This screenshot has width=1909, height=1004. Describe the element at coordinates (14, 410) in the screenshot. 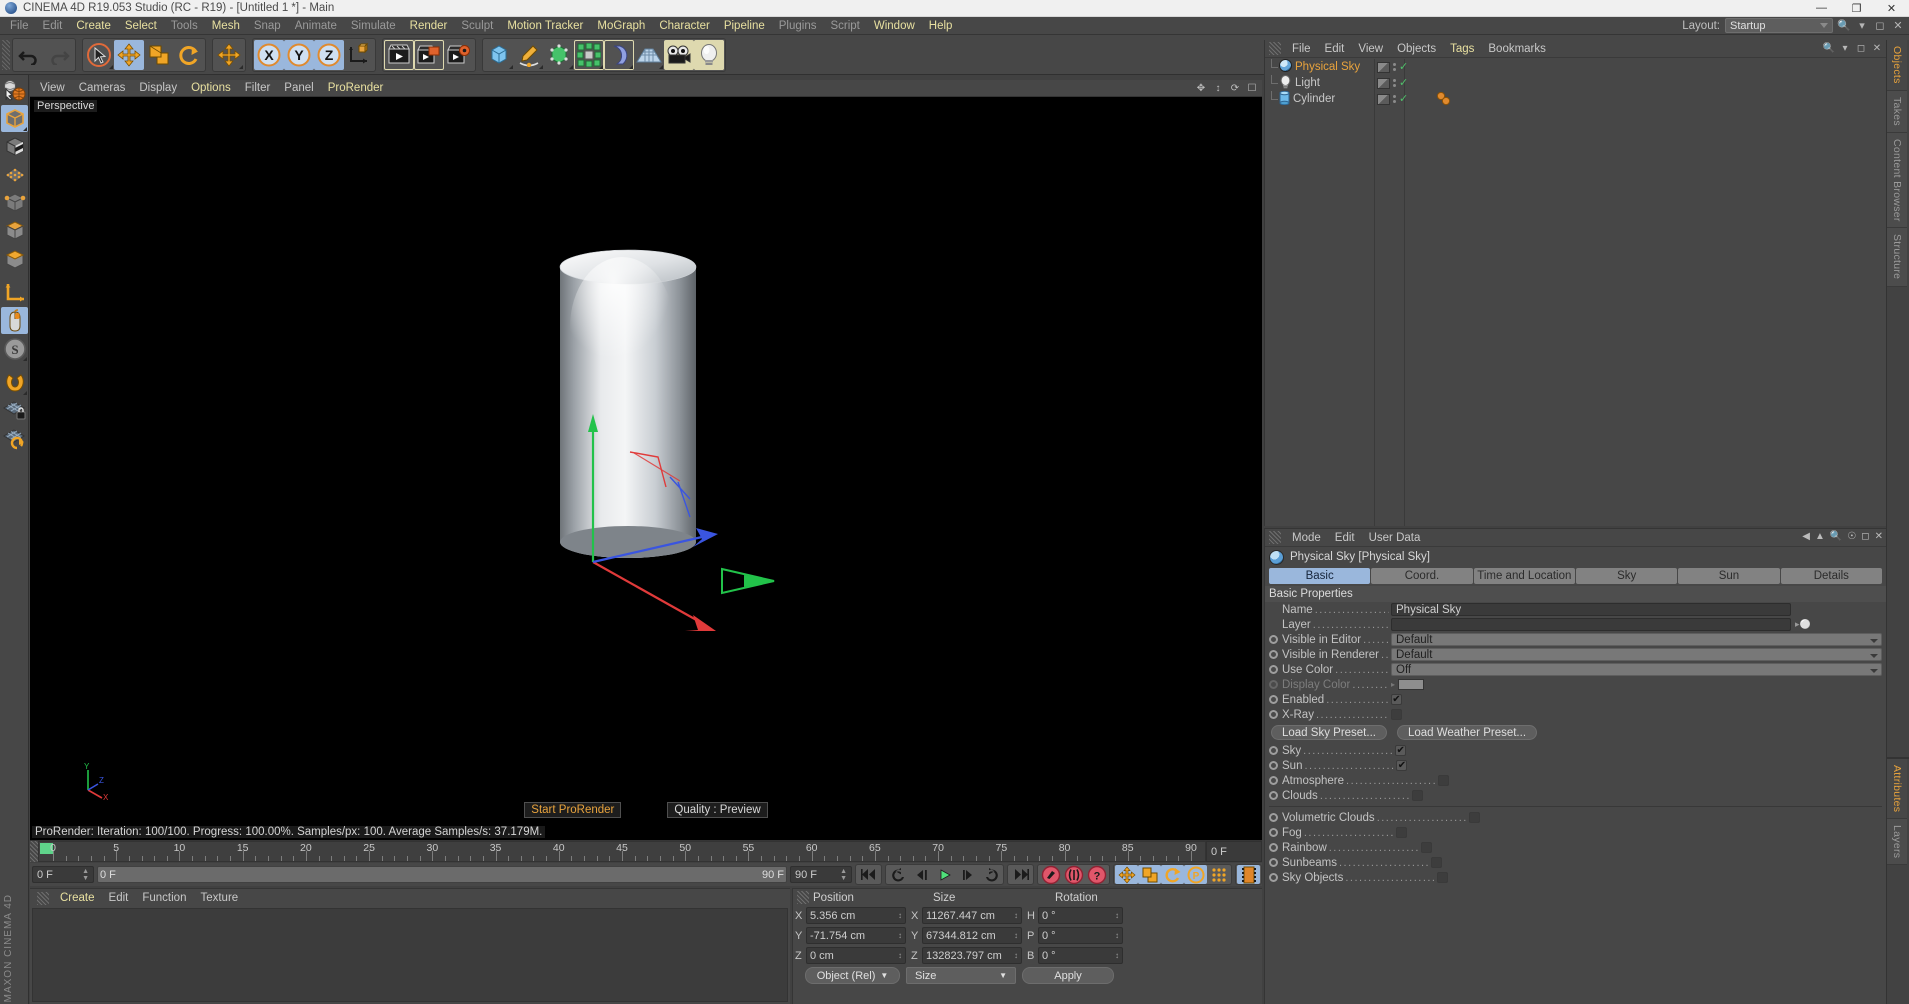

I see `workplane-lock-icon` at that location.